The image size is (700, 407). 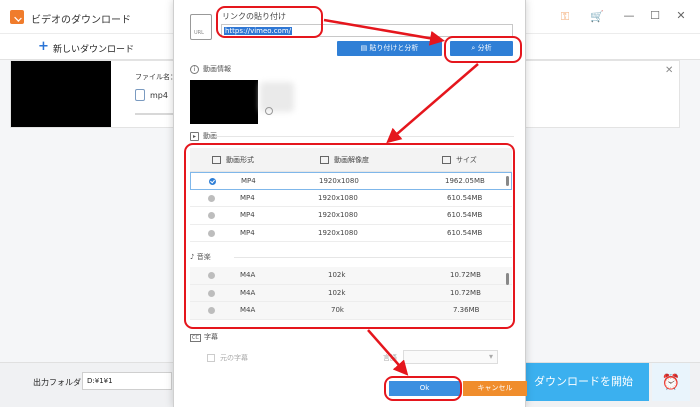 What do you see at coordinates (201, 27) in the screenshot?
I see `url-document-icon: URL` at bounding box center [201, 27].